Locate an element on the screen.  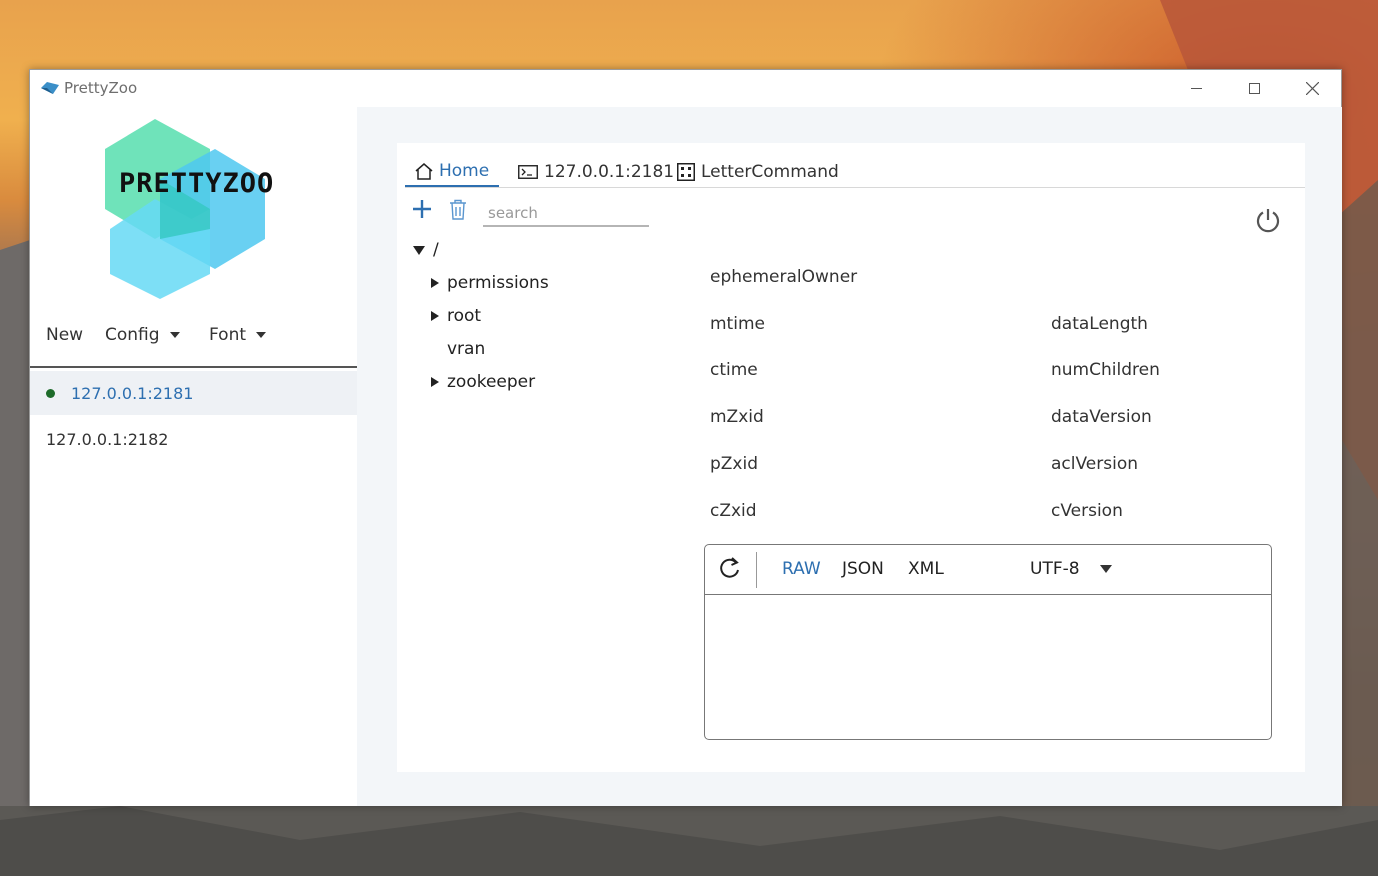
close-button is located at coordinates (1312, 88).